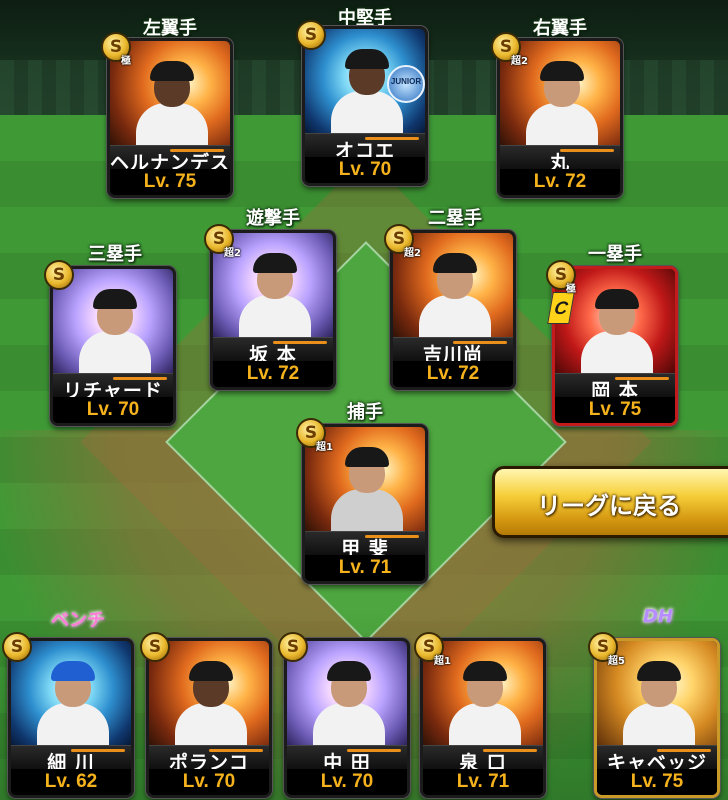  What do you see at coordinates (71, 759) in the screenshot?
I see `player-name-bar: 細 川` at bounding box center [71, 759].